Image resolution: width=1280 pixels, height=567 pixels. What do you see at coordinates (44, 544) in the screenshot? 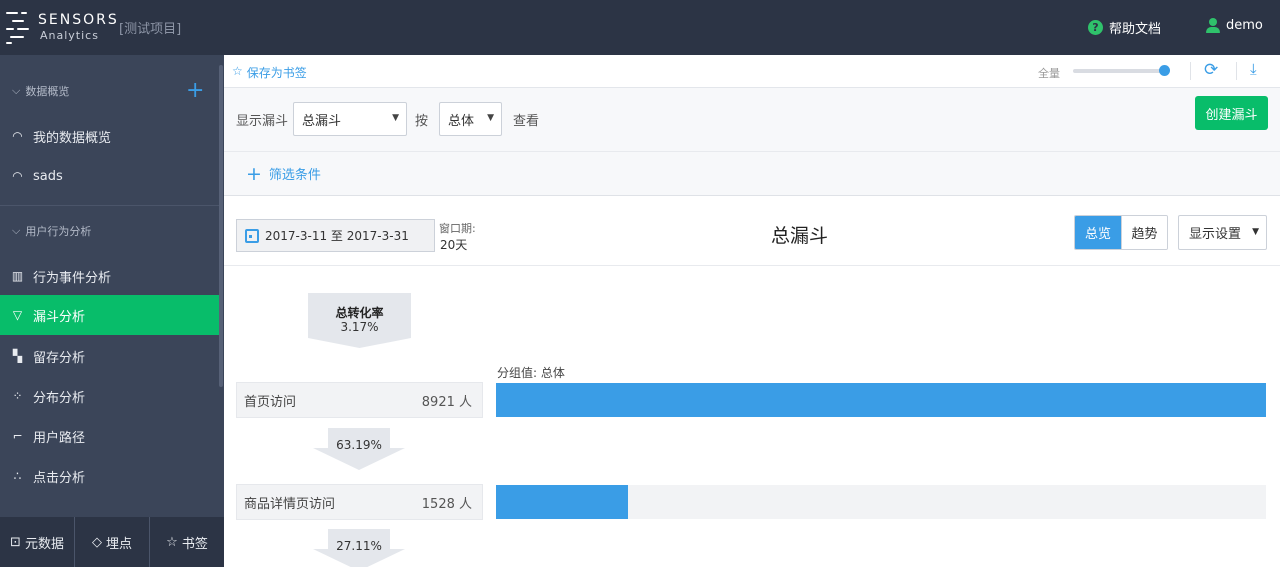
I see `metadata-label: 元数据` at bounding box center [44, 544].